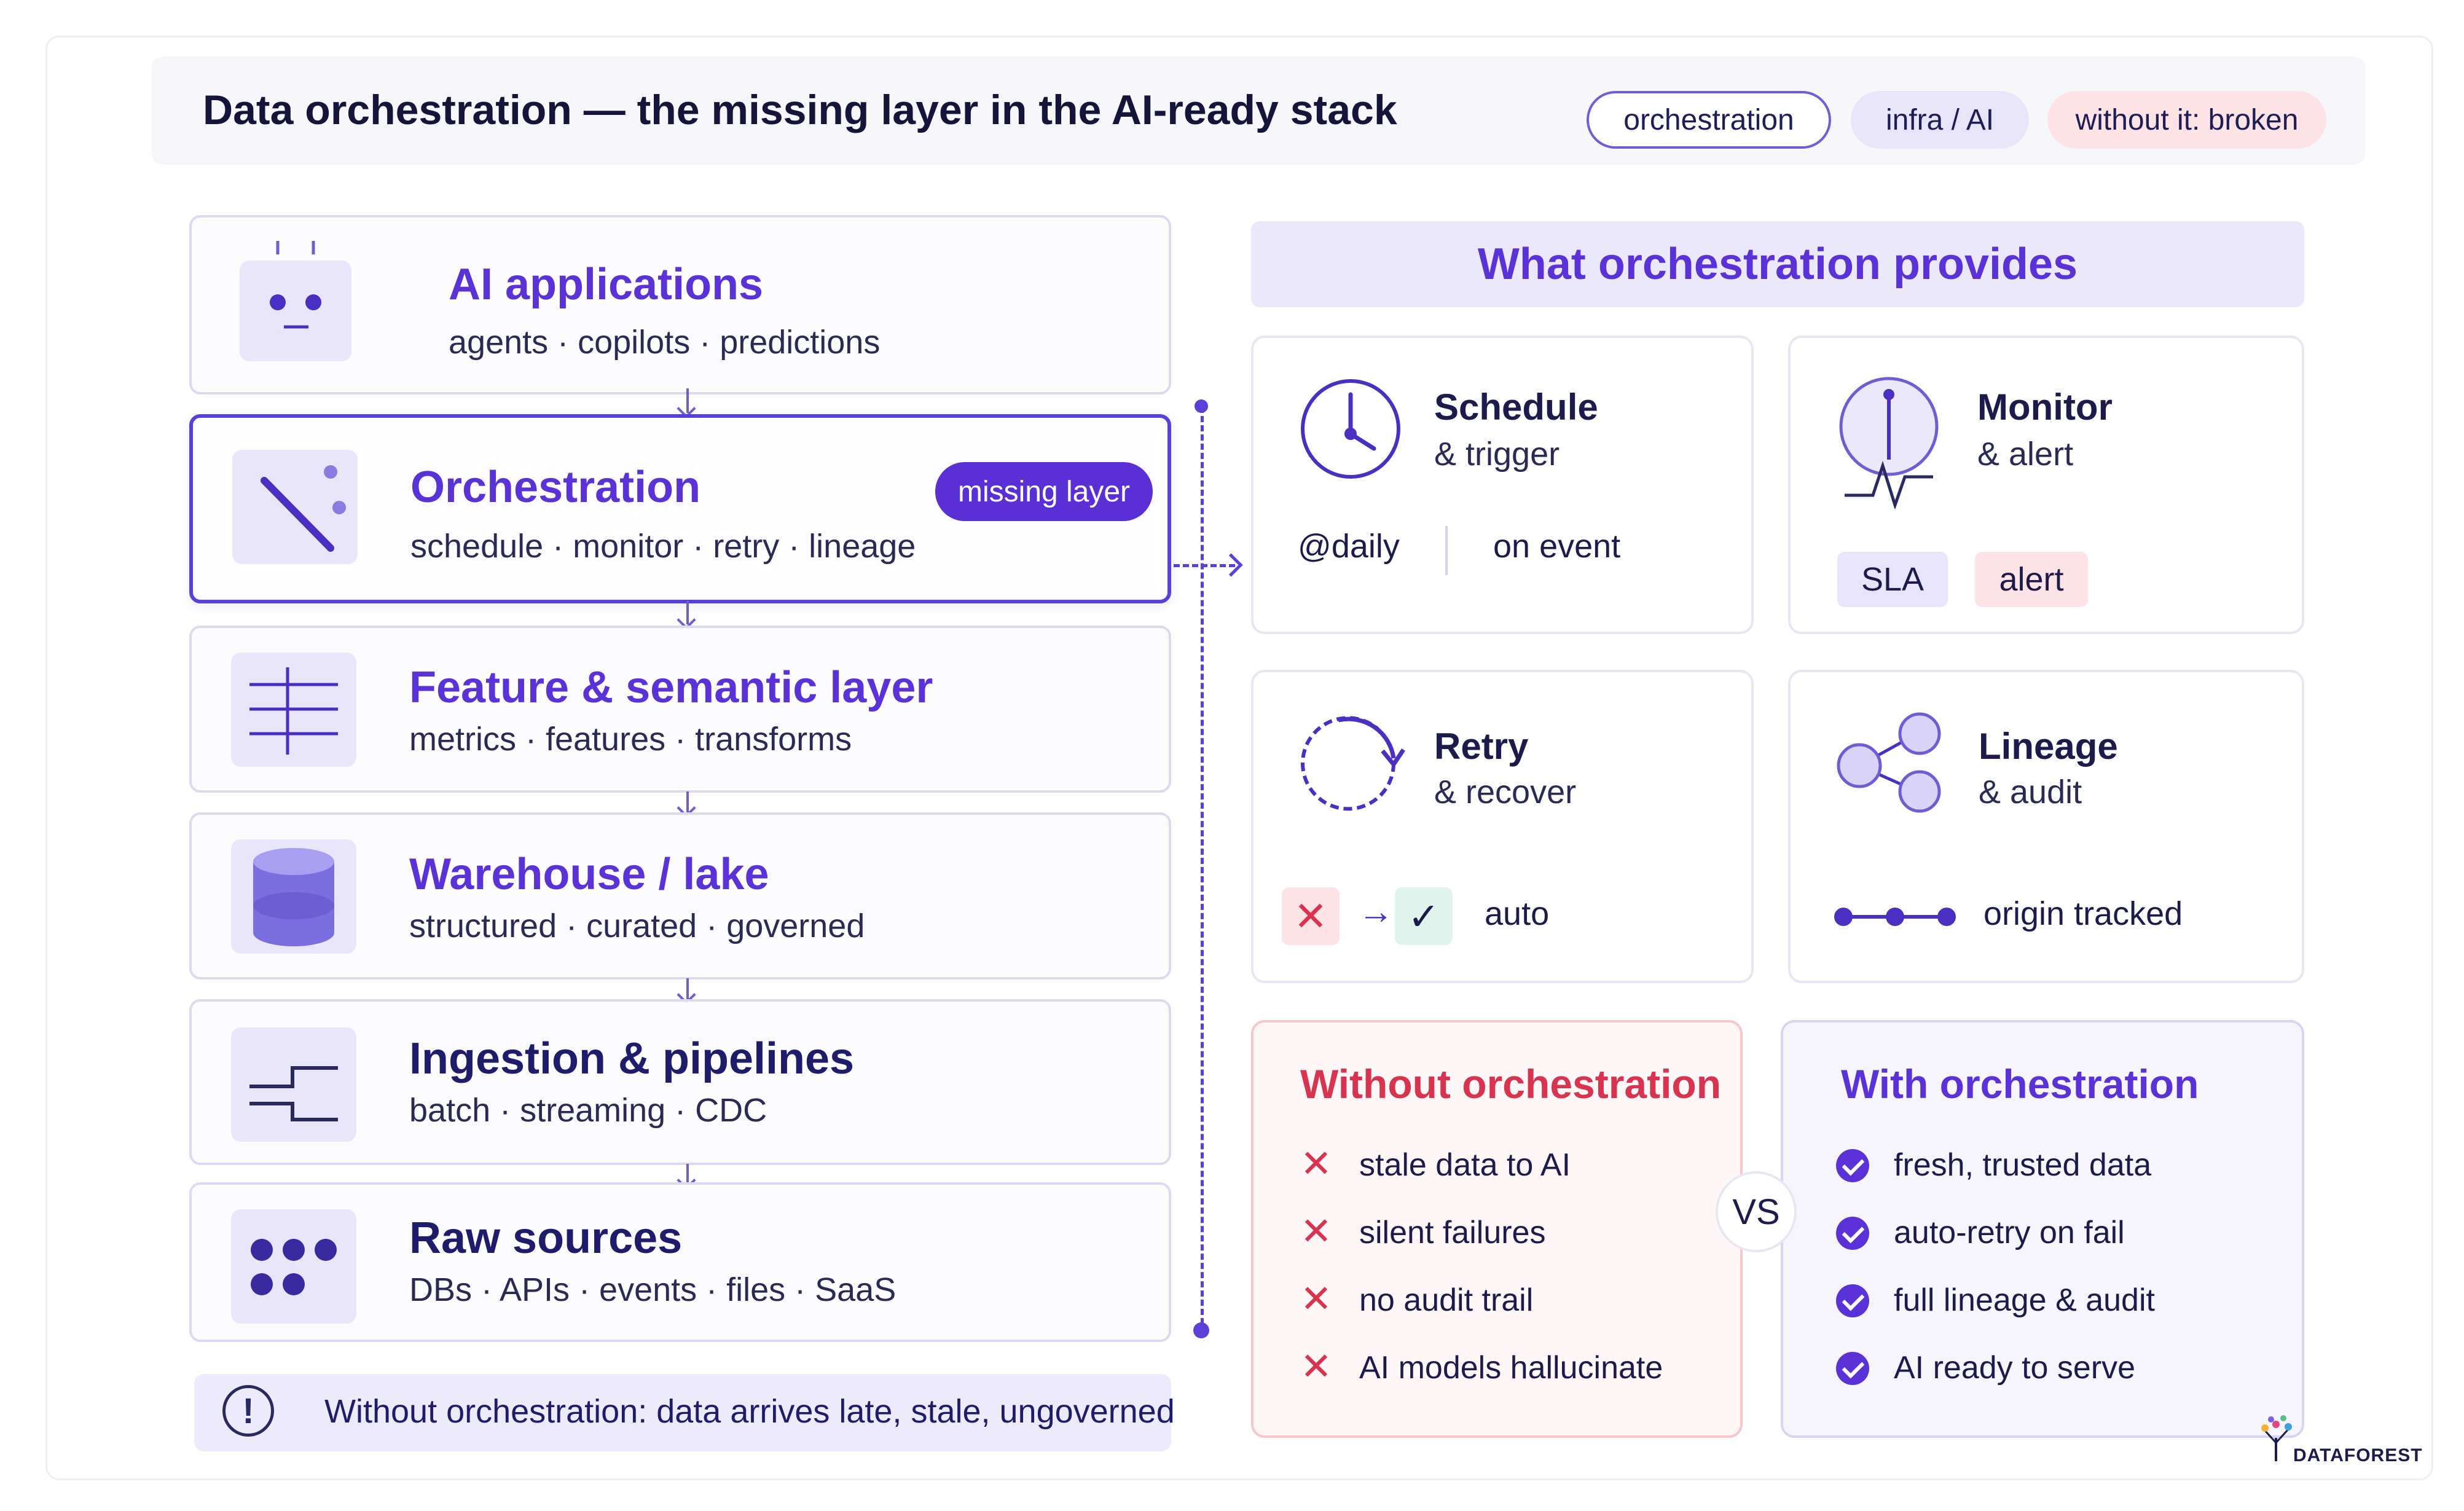 The height and width of the screenshot is (1511, 2464). Describe the element at coordinates (2083, 914) in the screenshot. I see `lineage-origin-tracked: origin tracked` at that location.